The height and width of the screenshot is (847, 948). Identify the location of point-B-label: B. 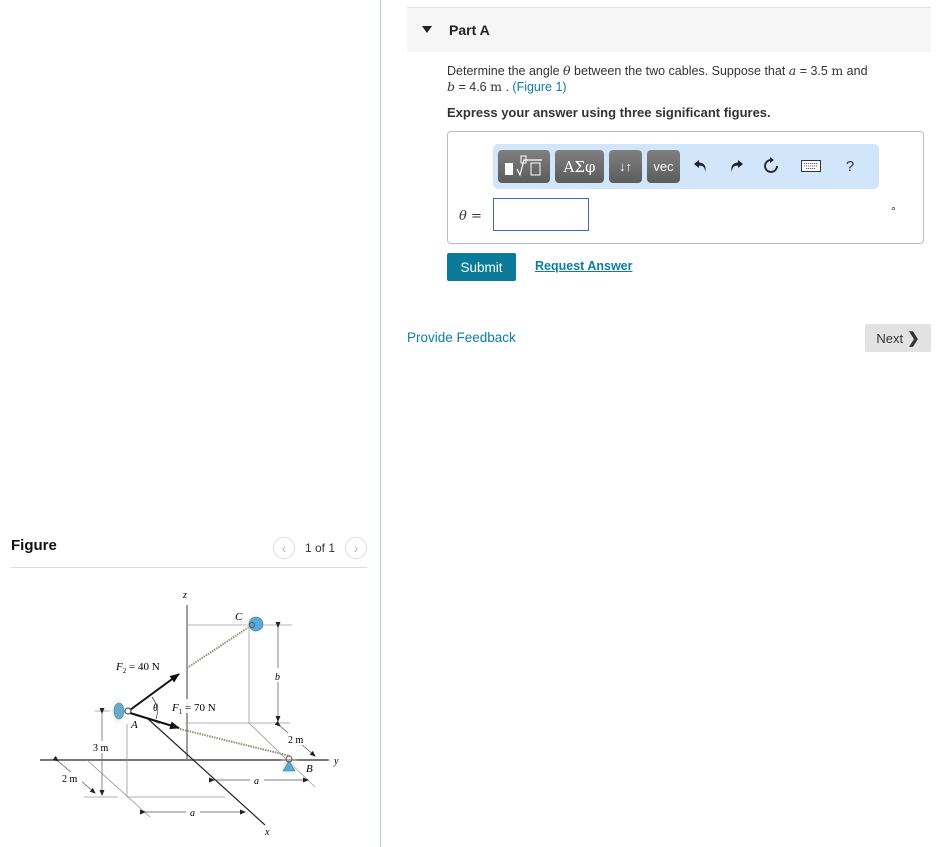
(309, 769).